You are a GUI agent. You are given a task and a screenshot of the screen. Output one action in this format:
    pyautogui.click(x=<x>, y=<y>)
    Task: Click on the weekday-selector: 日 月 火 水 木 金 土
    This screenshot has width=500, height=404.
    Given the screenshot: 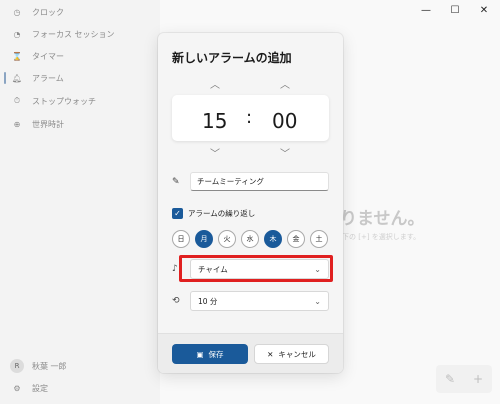 What is the action you would take?
    pyautogui.click(x=250, y=239)
    